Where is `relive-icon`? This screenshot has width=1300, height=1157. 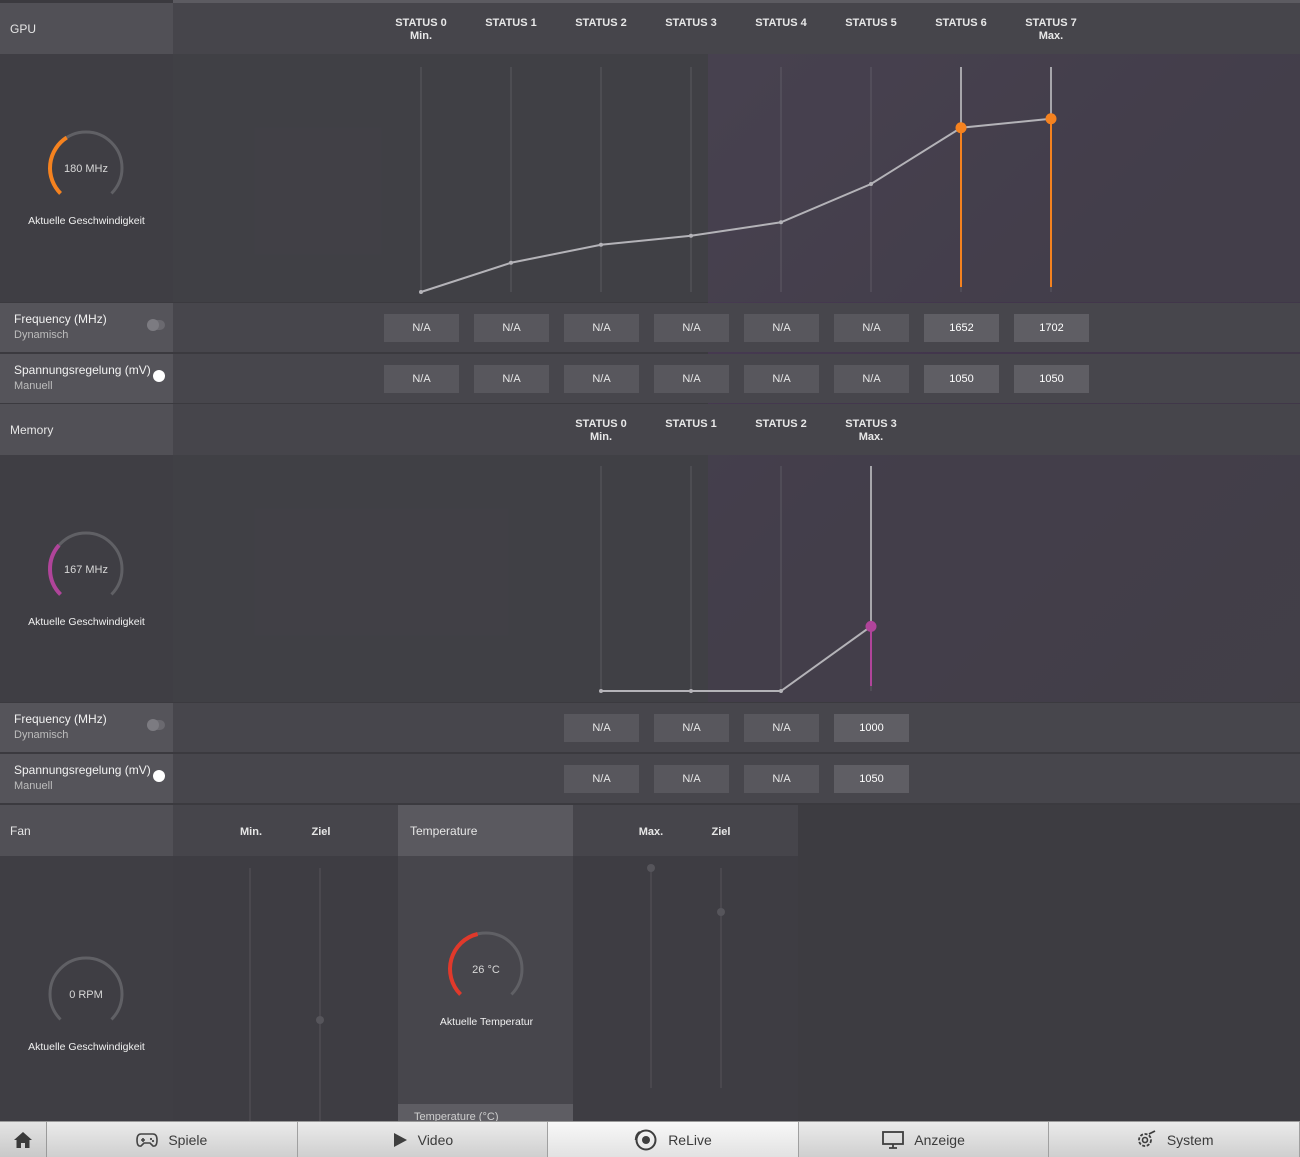 relive-icon is located at coordinates (646, 1140).